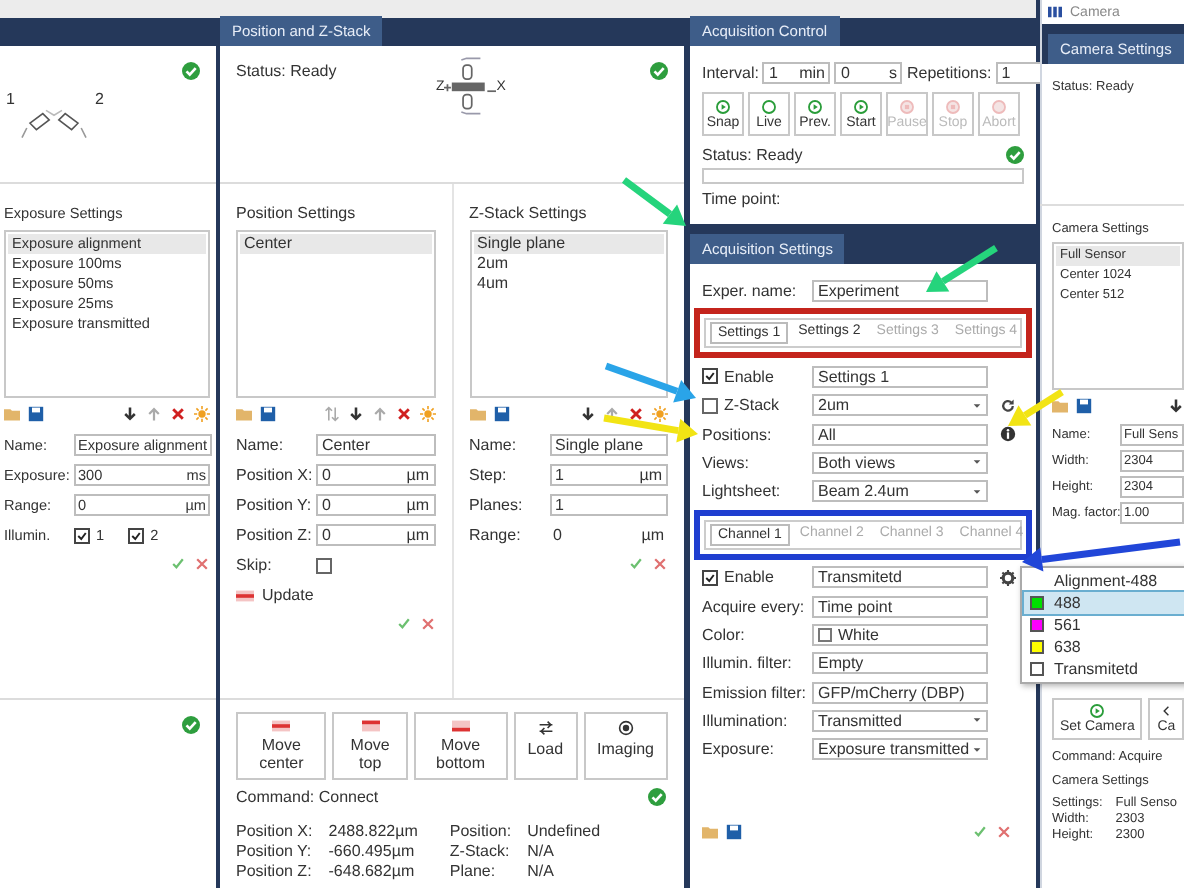 Image resolution: width=1184 pixels, height=888 pixels. Describe the element at coordinates (746, 720) in the screenshot. I see `field-label: Illumination:` at that location.